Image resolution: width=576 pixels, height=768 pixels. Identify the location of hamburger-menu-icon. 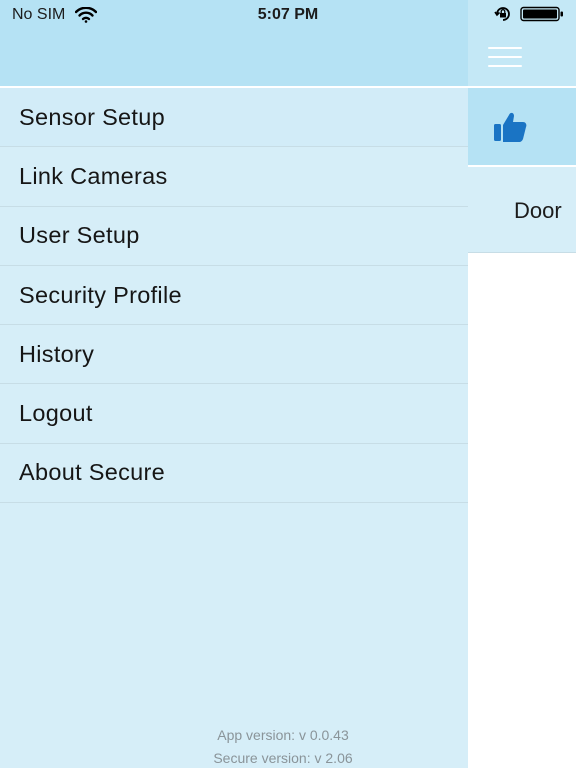
(505, 57).